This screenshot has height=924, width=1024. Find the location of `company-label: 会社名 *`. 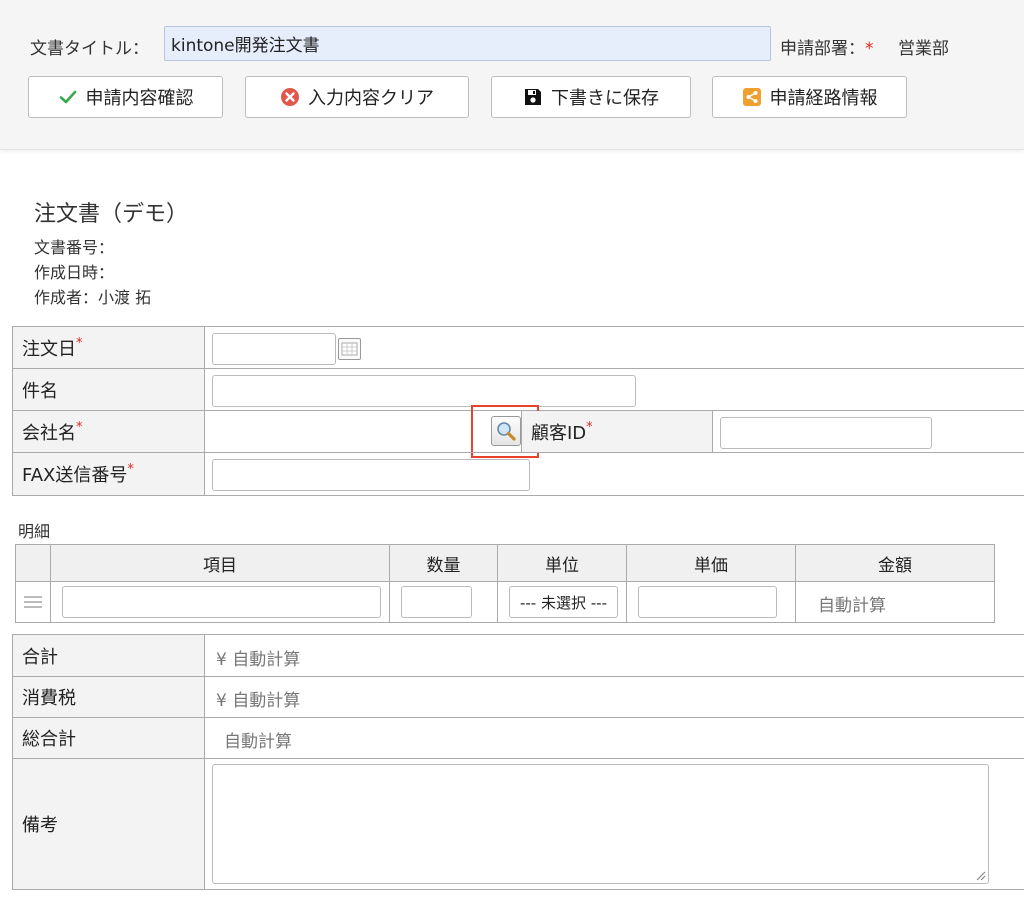

company-label: 会社名 * is located at coordinates (109, 431).